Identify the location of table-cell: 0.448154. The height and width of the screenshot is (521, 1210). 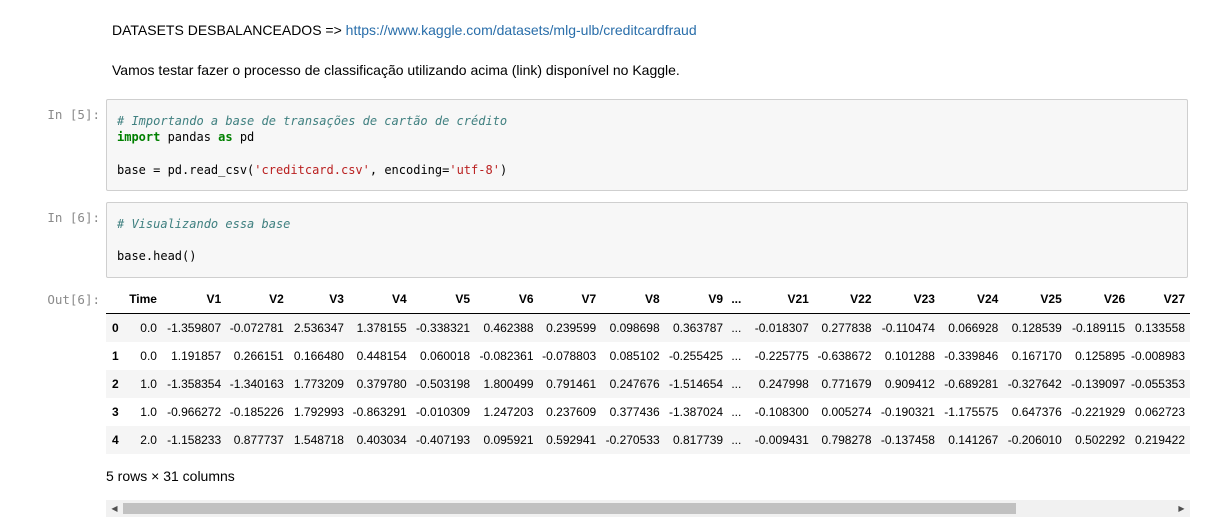
(381, 356).